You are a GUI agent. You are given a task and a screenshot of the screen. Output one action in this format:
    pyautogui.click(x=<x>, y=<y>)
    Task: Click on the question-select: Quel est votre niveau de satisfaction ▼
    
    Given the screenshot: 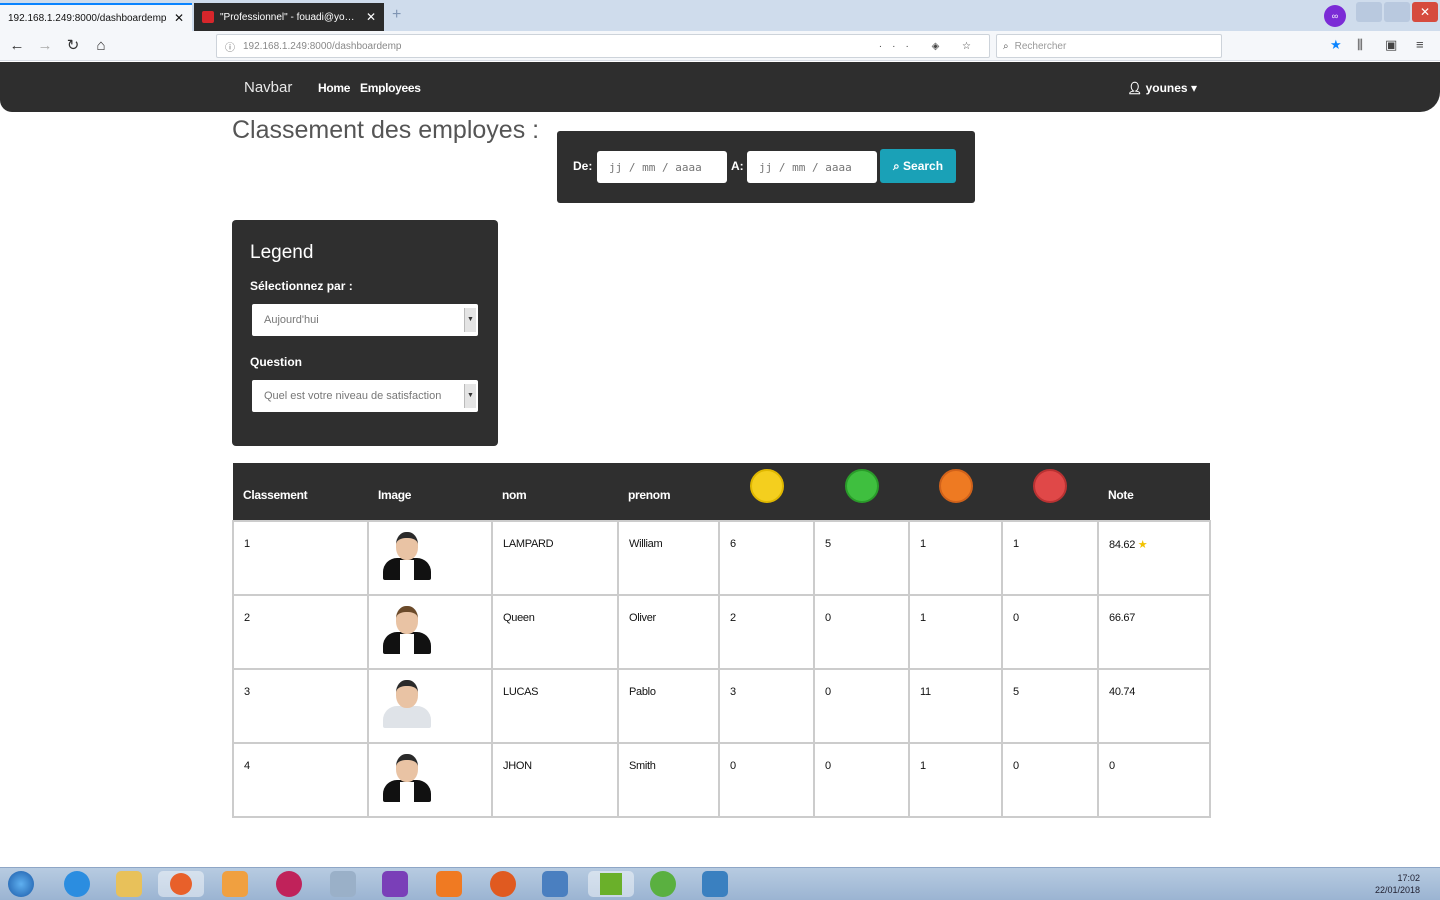 What is the action you would take?
    pyautogui.click(x=365, y=396)
    